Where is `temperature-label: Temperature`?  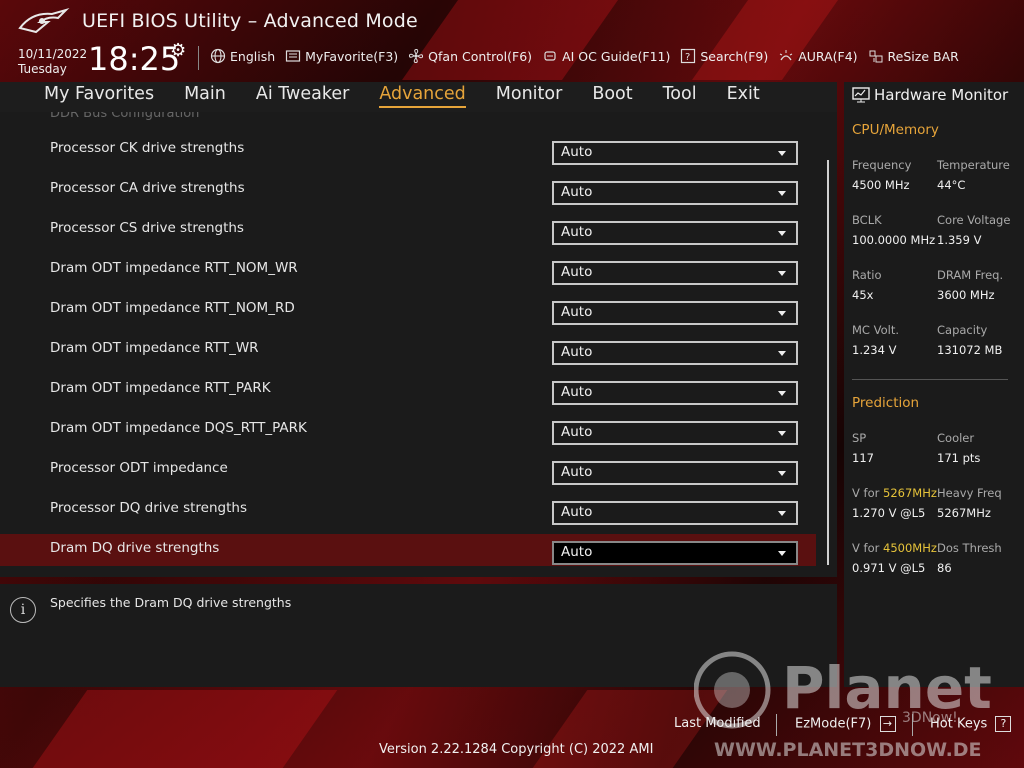 temperature-label: Temperature is located at coordinates (973, 165).